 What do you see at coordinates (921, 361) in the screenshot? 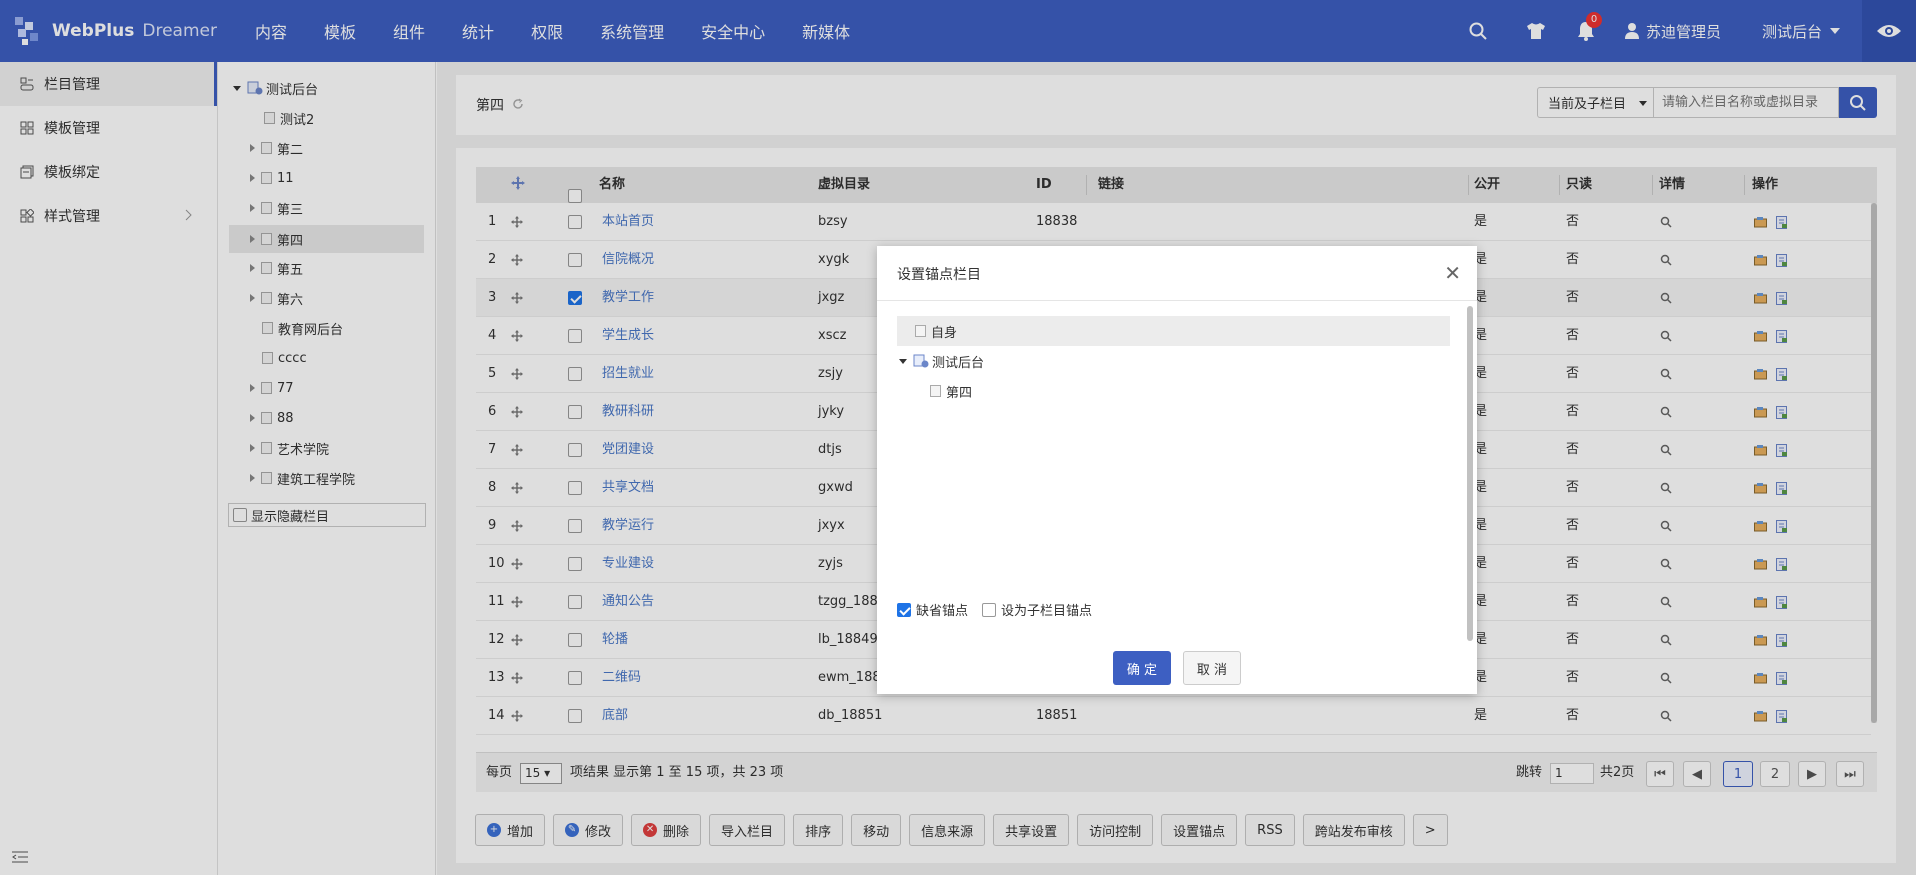
I see `site-icon` at bounding box center [921, 361].